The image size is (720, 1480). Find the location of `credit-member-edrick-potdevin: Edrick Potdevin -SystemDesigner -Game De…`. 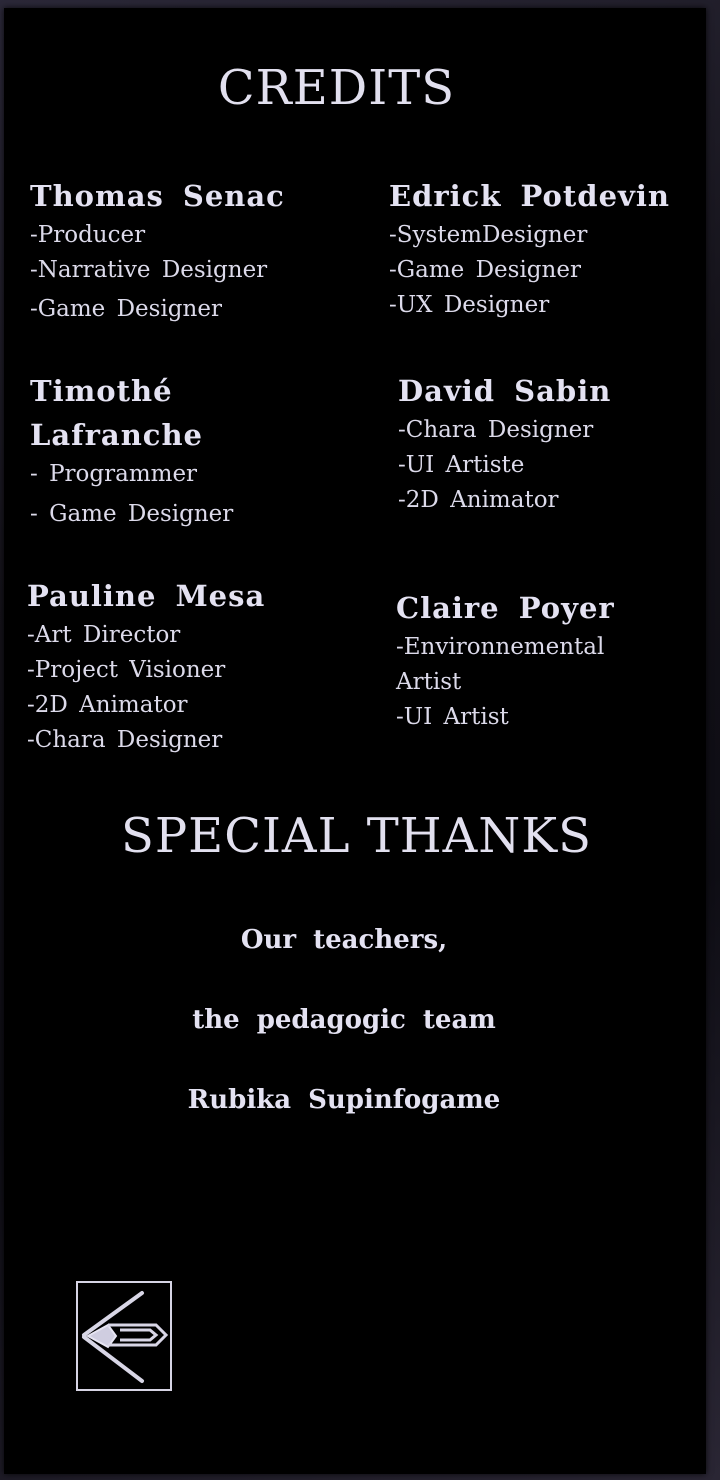

credit-member-edrick-potdevin: Edrick Potdevin -SystemDesigner -Game De… is located at coordinates (546, 248).